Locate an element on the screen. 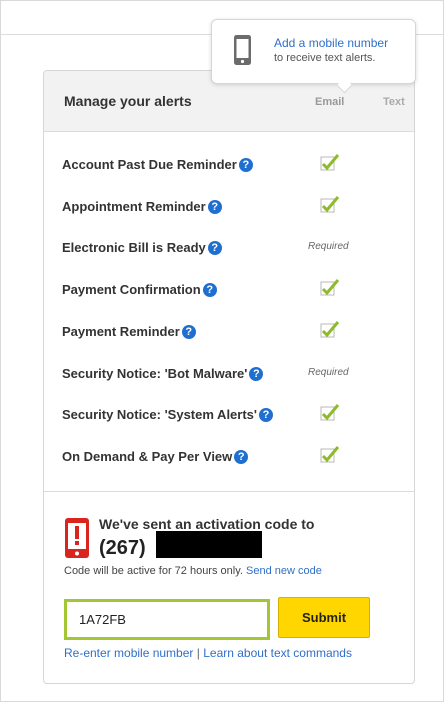 The height and width of the screenshot is (702, 444). alert-row: Account Past Due Reminder? is located at coordinates (232, 165).